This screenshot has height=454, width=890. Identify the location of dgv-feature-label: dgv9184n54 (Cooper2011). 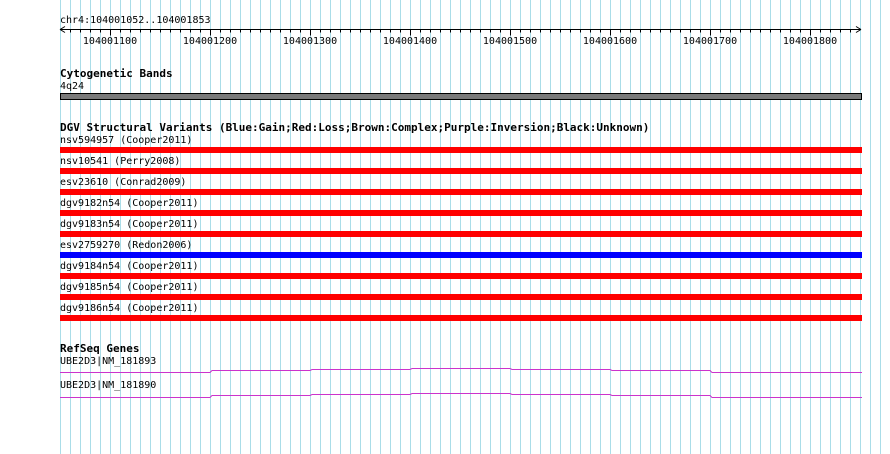
(129, 266).